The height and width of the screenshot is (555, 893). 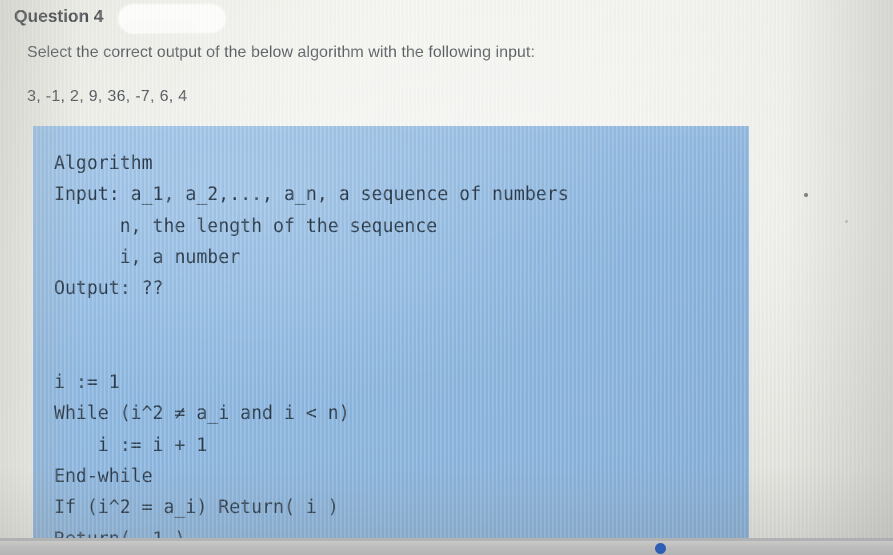 What do you see at coordinates (660, 548) in the screenshot?
I see `photo-speck-blue` at bounding box center [660, 548].